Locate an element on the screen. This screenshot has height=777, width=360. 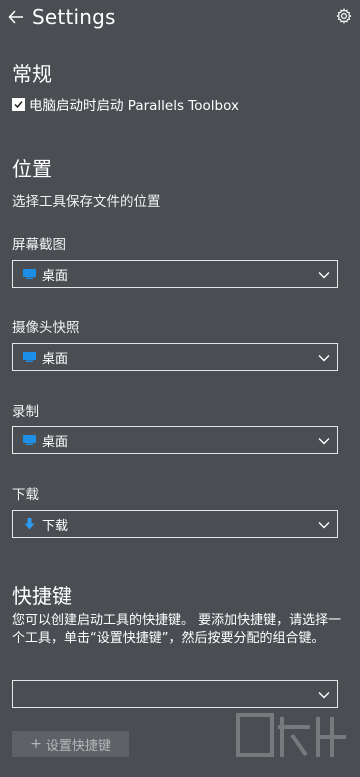
recording-label: 录制 is located at coordinates (25, 412).